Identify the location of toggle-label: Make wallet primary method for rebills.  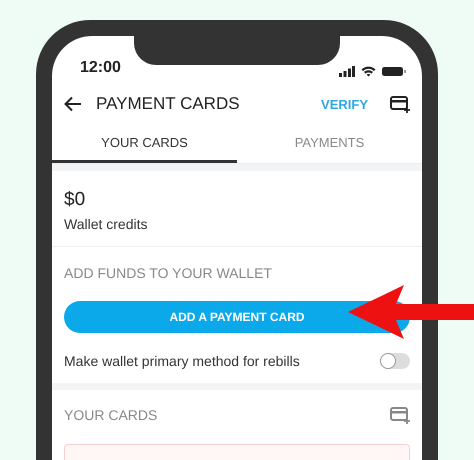
(182, 361).